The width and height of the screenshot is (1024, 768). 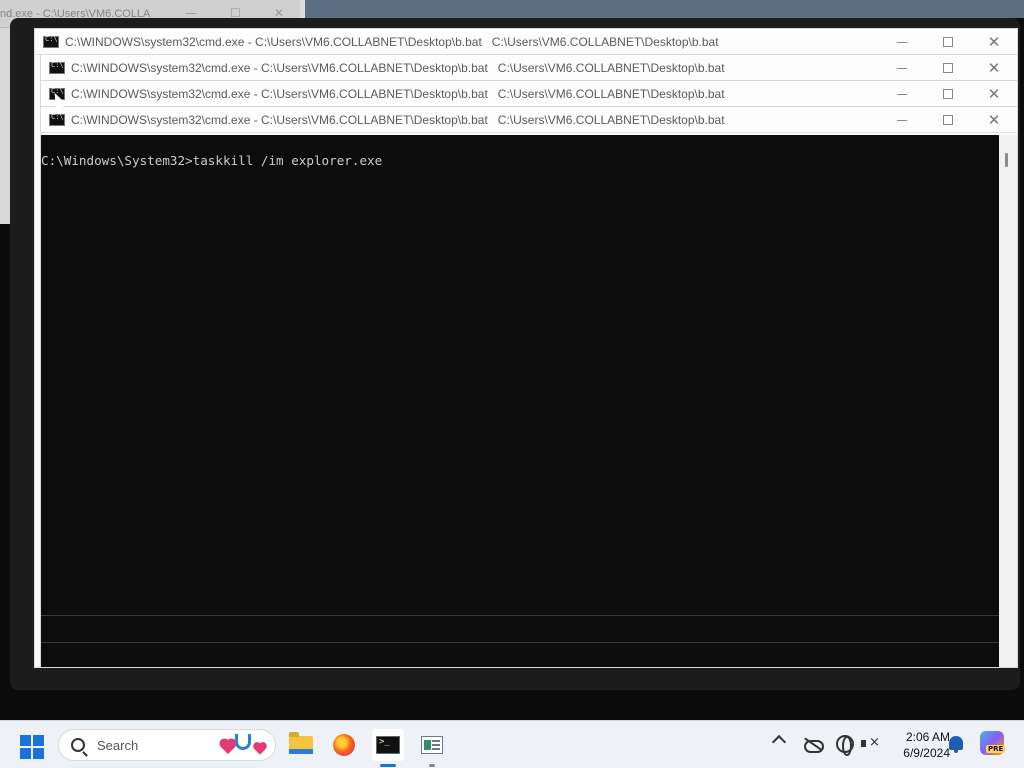 What do you see at coordinates (432, 765) in the screenshot?
I see `running-app-indicator` at bounding box center [432, 765].